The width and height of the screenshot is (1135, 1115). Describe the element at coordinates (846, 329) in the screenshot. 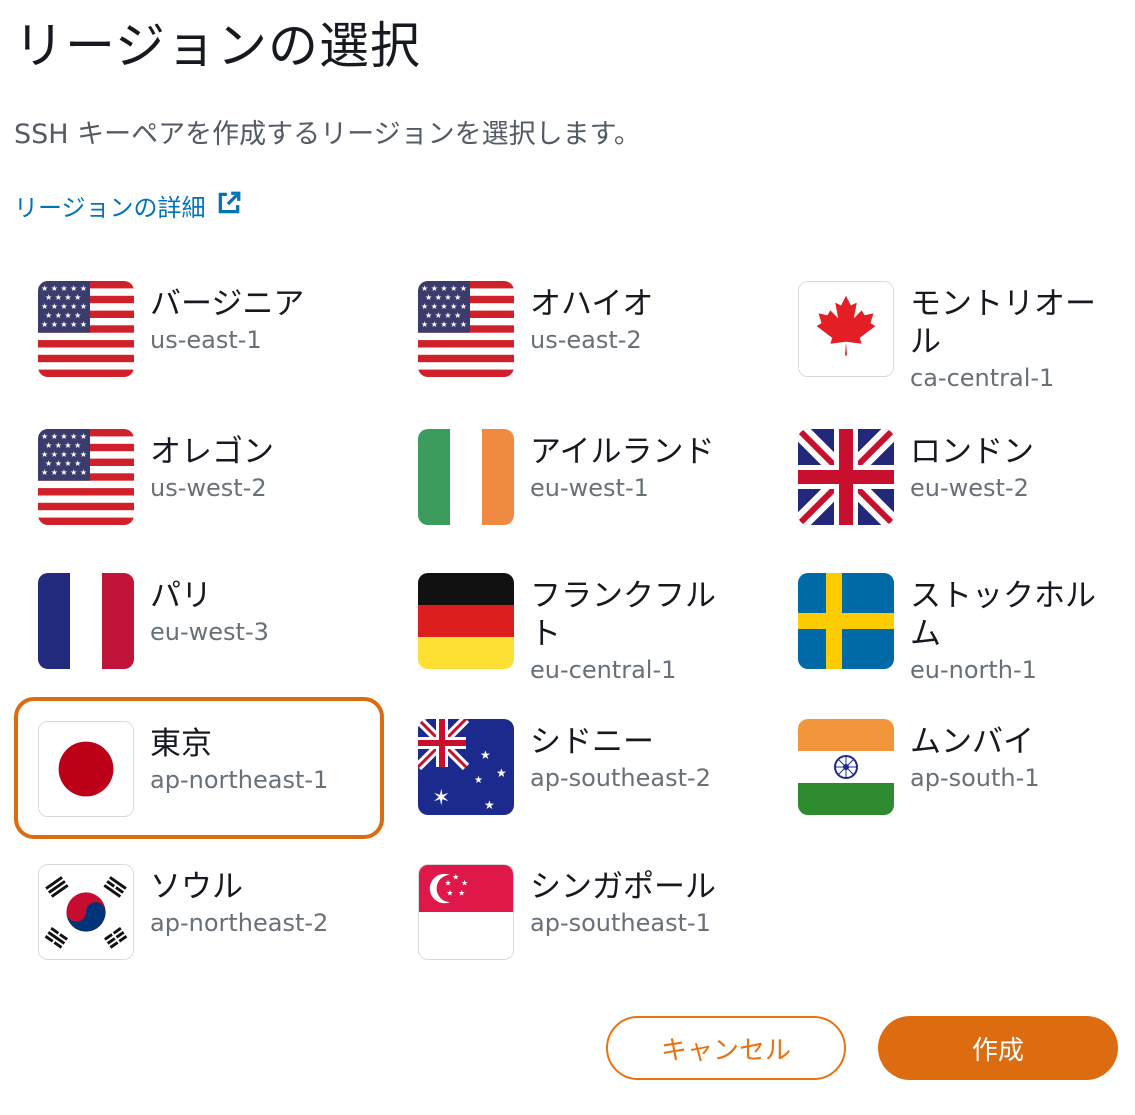

I see `canada-flag-icon` at that location.